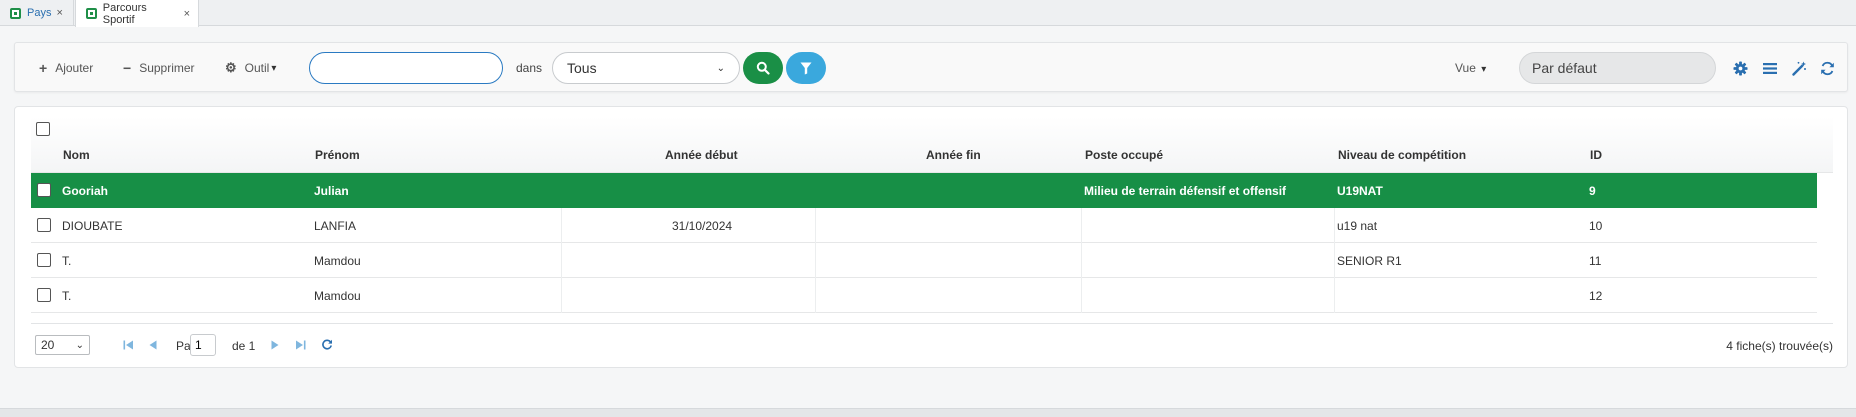 This screenshot has height=417, width=1856. I want to click on filter-icon, so click(806, 68).